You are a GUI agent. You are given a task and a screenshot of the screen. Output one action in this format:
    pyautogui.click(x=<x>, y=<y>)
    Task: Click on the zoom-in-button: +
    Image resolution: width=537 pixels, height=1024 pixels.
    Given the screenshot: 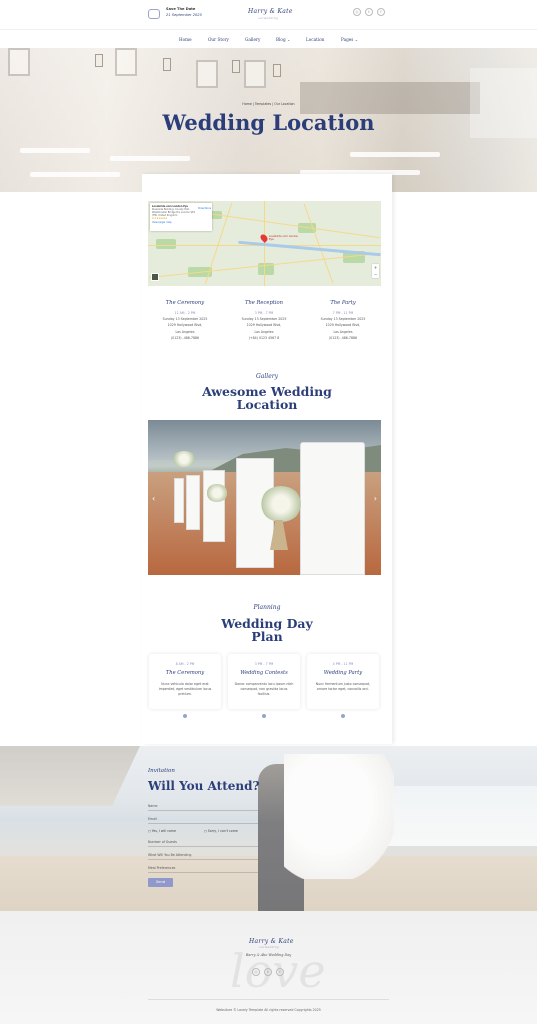 What is the action you would take?
    pyautogui.click(x=375, y=267)
    